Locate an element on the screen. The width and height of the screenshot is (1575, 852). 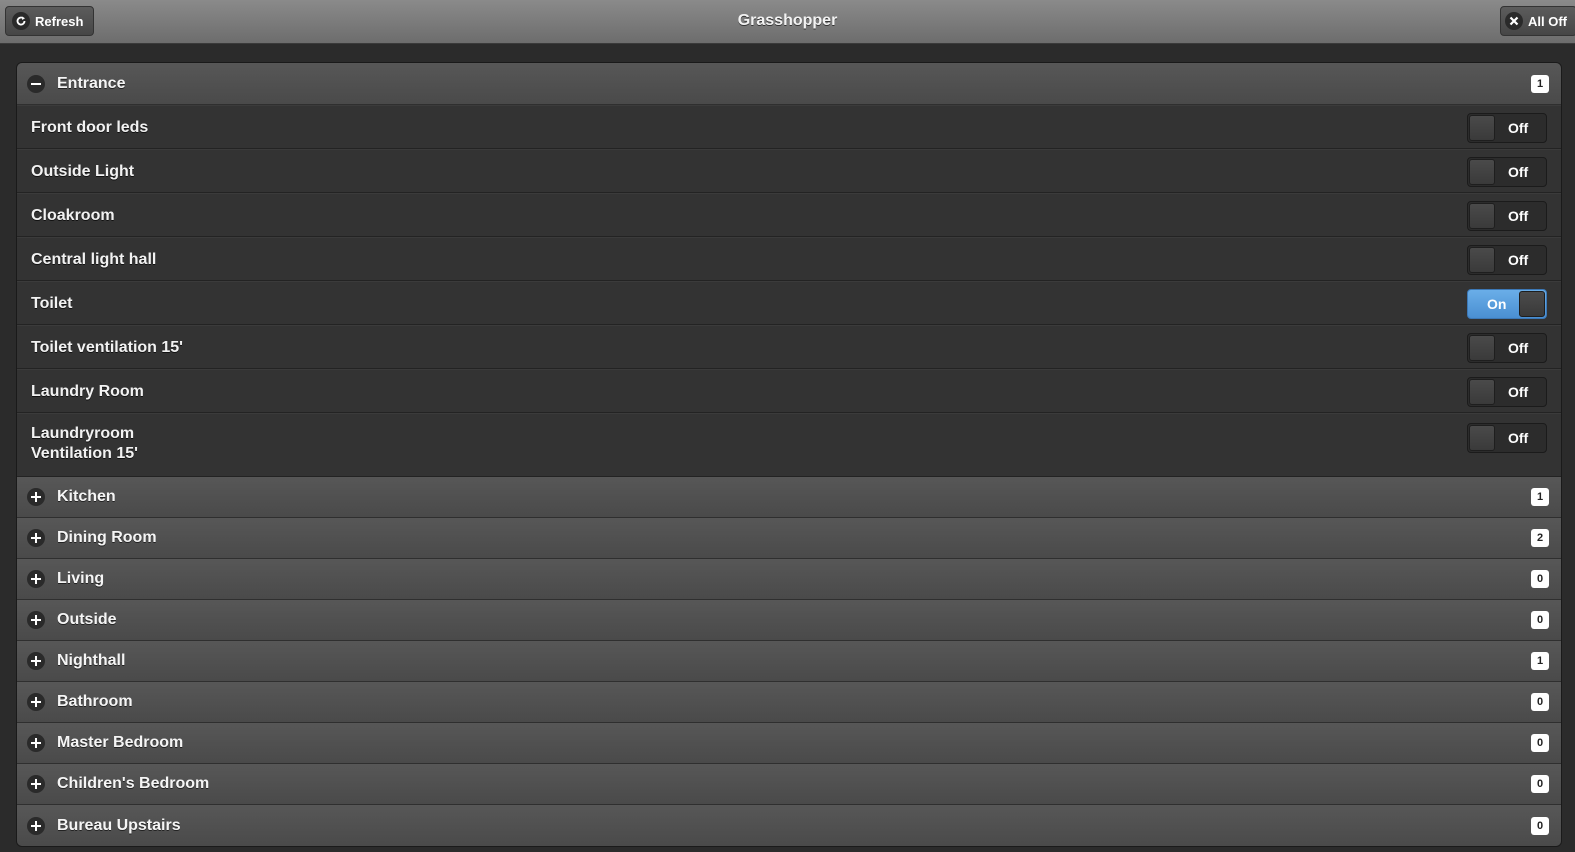
close-icon is located at coordinates (1514, 21).